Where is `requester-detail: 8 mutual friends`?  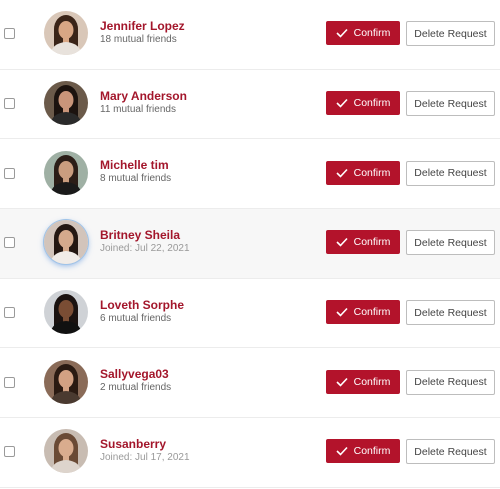 requester-detail: 8 mutual friends is located at coordinates (136, 179).